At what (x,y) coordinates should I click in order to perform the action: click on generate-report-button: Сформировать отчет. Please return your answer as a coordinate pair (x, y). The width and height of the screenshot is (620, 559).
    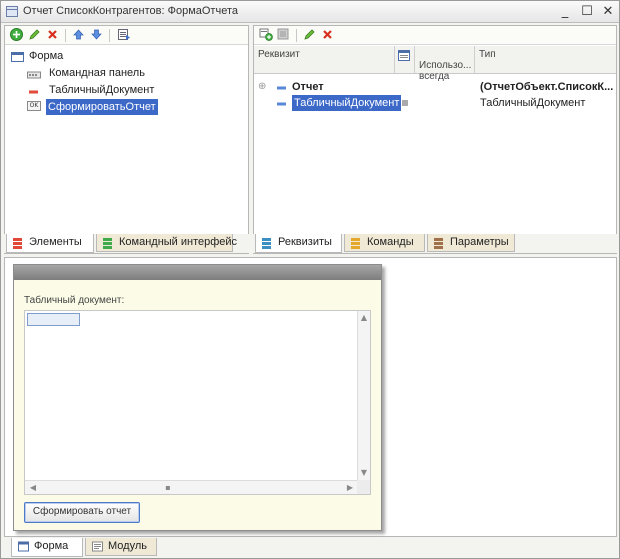
    Looking at the image, I should click on (82, 512).